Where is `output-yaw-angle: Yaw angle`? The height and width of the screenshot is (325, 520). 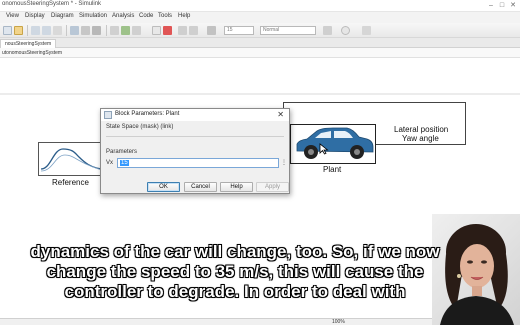 output-yaw-angle: Yaw angle is located at coordinates (420, 138).